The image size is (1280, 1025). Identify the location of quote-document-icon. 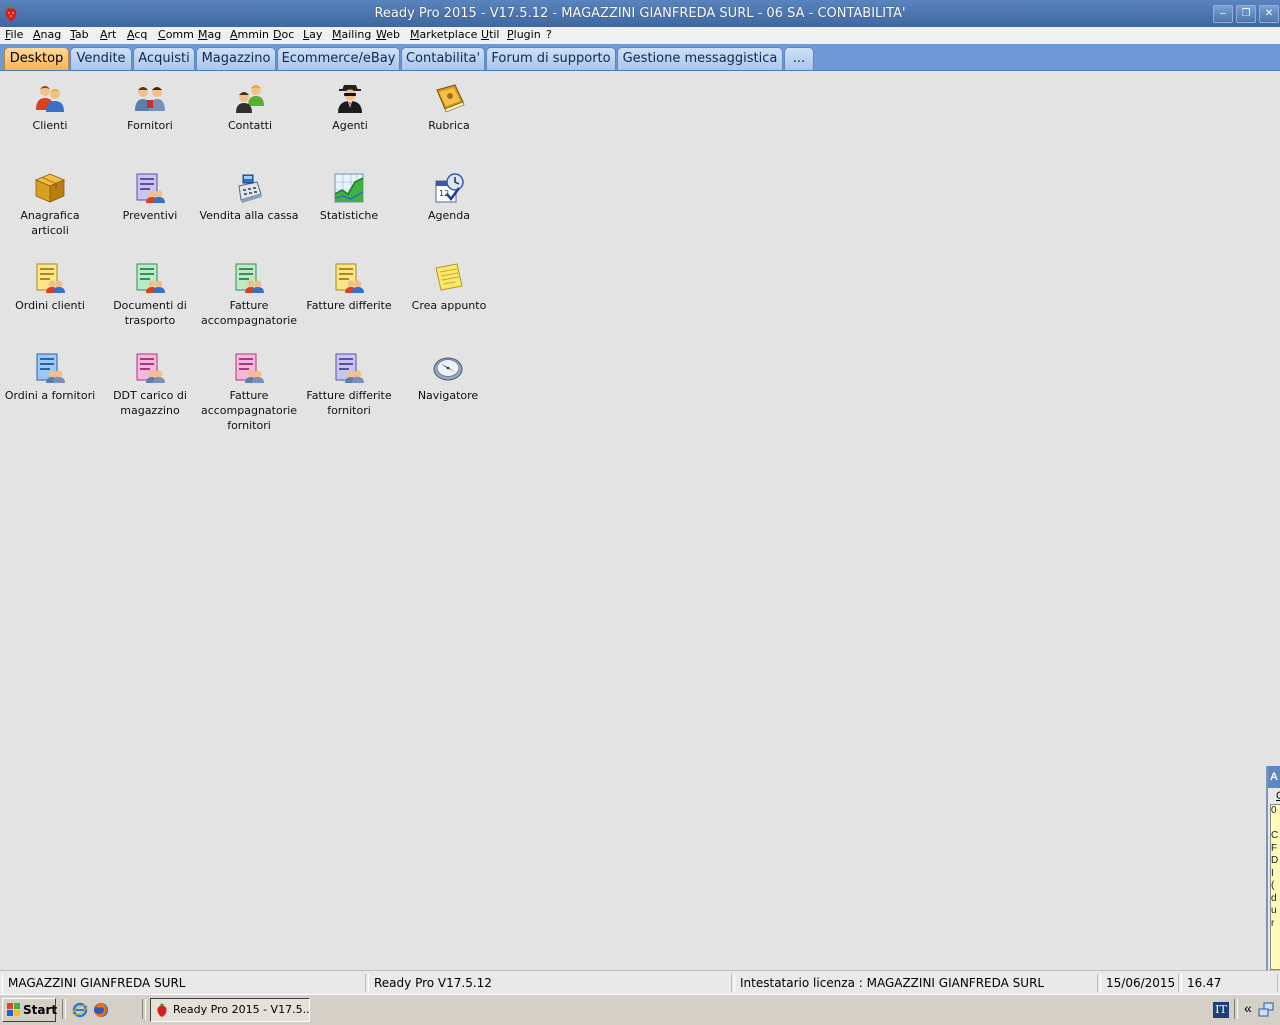
(150, 188).